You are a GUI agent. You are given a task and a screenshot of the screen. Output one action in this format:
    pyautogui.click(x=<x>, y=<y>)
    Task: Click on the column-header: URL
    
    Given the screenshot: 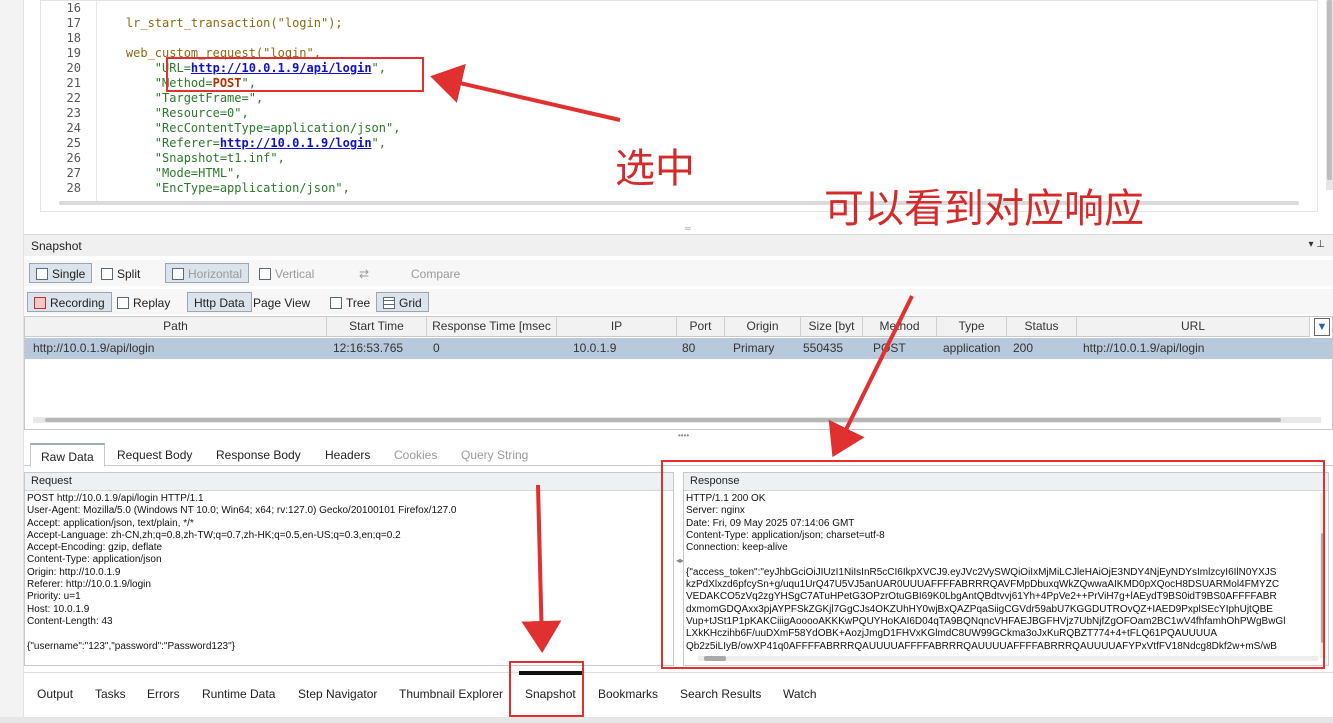 What is the action you would take?
    pyautogui.click(x=1193, y=327)
    